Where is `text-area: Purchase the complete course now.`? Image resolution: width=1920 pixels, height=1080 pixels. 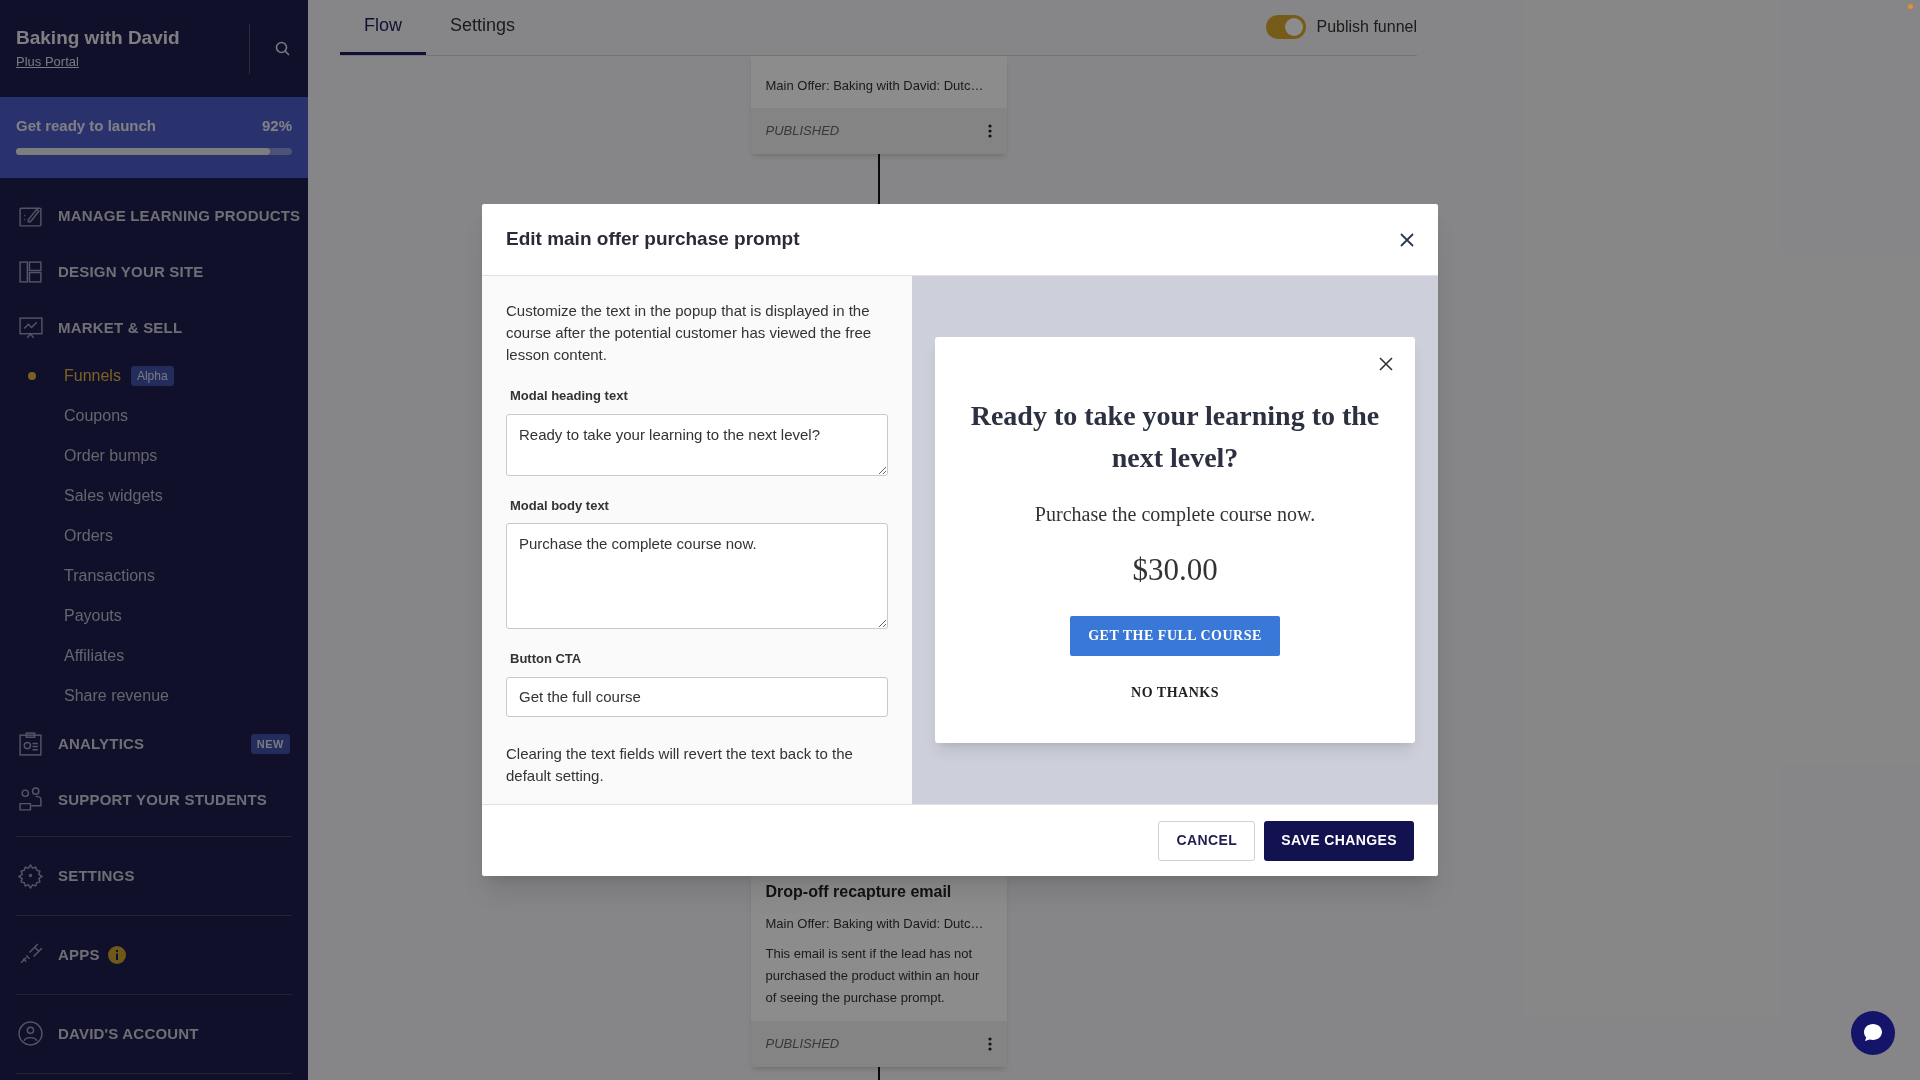 text-area: Purchase the complete course now. is located at coordinates (697, 576).